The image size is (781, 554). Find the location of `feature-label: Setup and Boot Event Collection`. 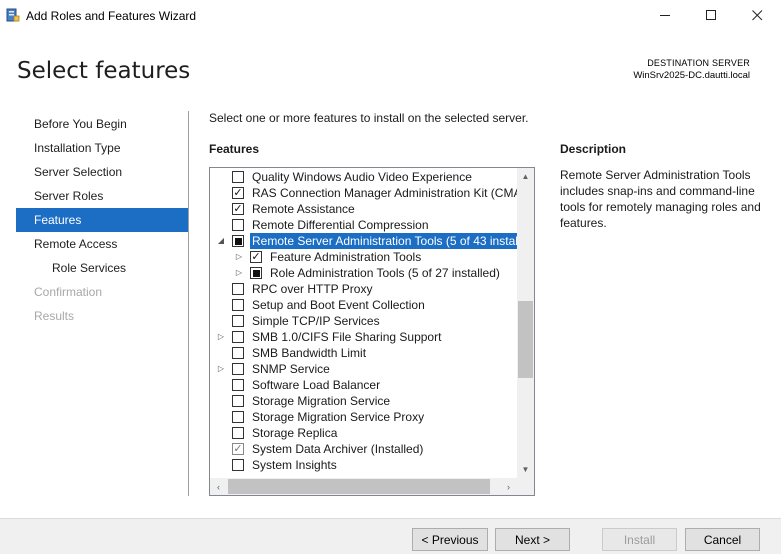

feature-label: Setup and Boot Event Collection is located at coordinates (338, 305).